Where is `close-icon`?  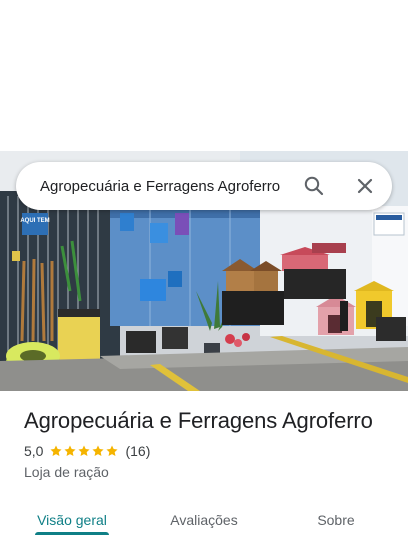
close-icon is located at coordinates (365, 186).